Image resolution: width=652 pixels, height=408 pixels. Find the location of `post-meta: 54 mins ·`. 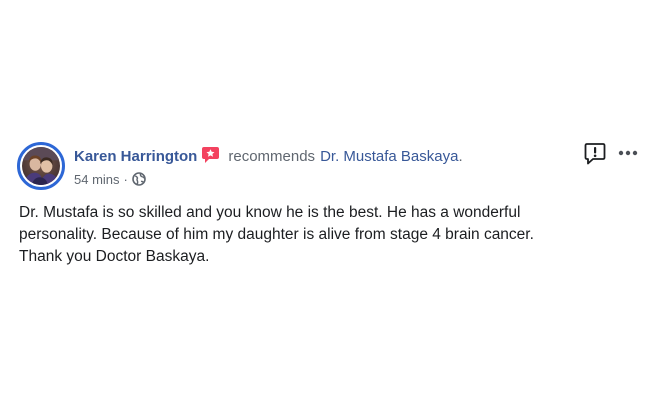

post-meta: 54 mins · is located at coordinates (110, 179).